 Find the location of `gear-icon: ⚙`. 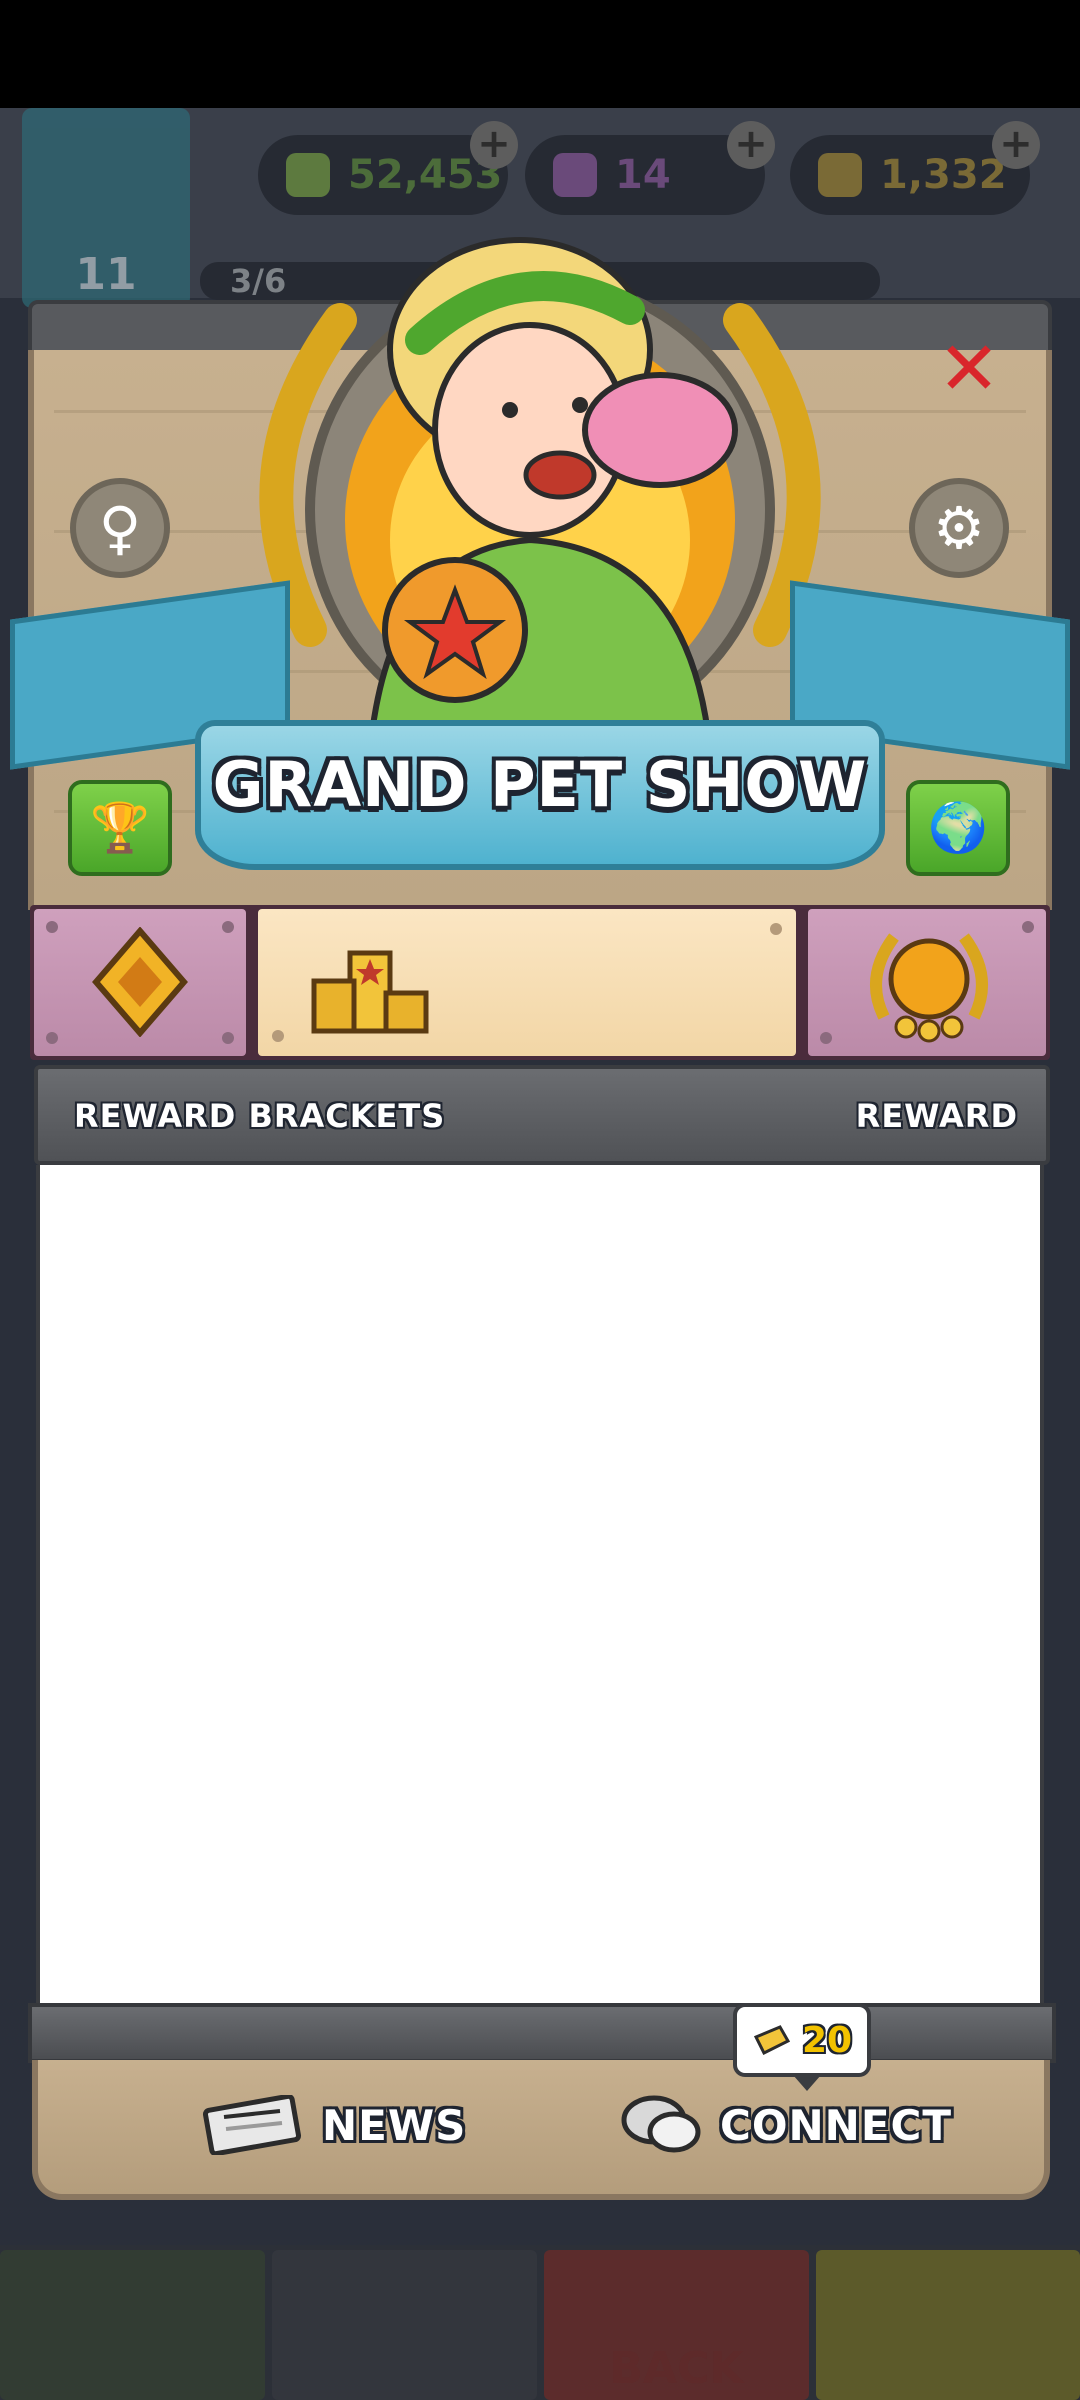

gear-icon: ⚙ is located at coordinates (959, 528).